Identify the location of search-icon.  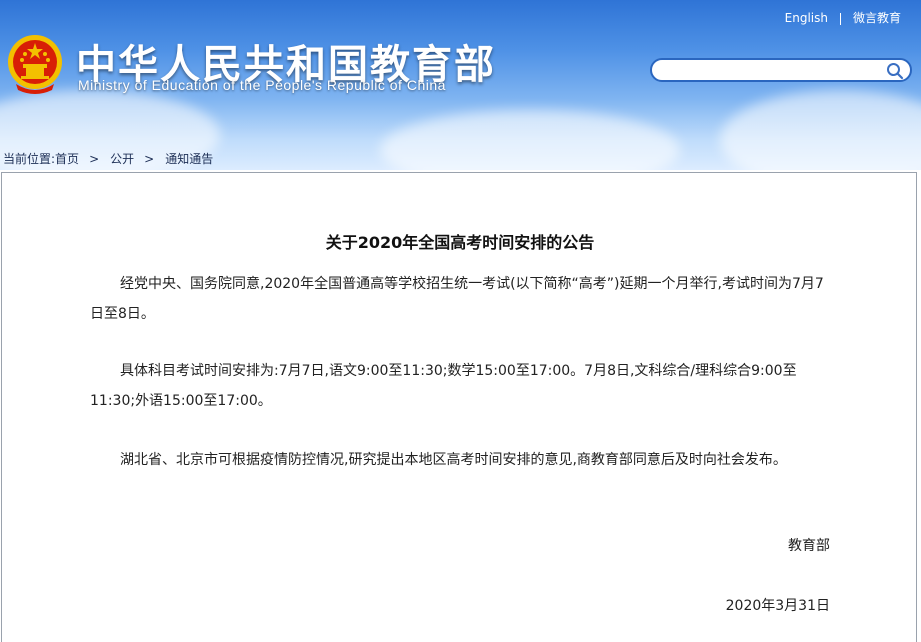
(895, 71).